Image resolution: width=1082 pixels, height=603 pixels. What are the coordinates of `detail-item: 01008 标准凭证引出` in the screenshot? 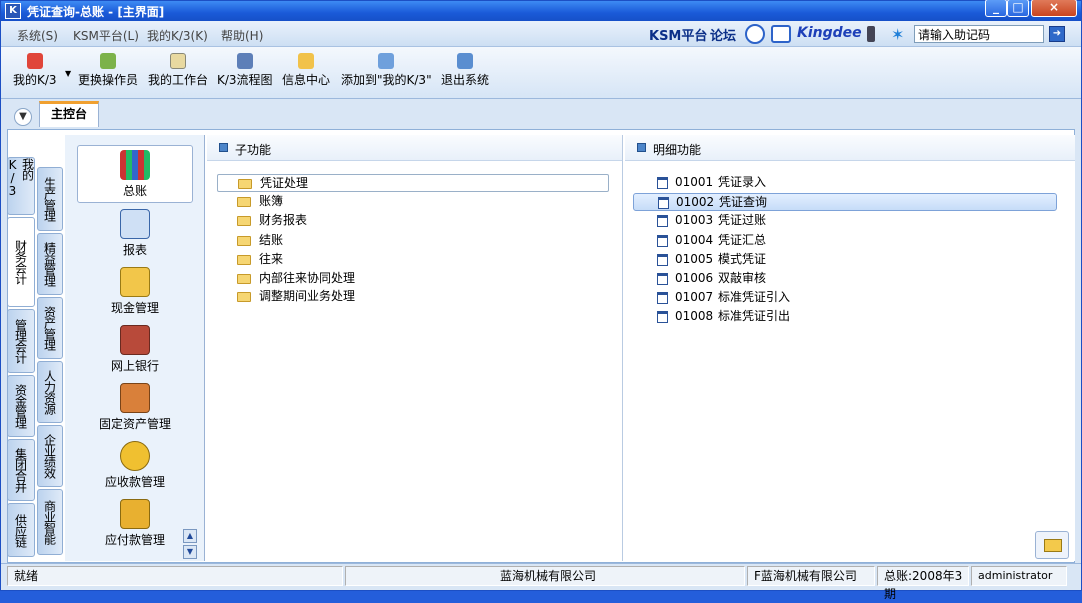 It's located at (845, 317).